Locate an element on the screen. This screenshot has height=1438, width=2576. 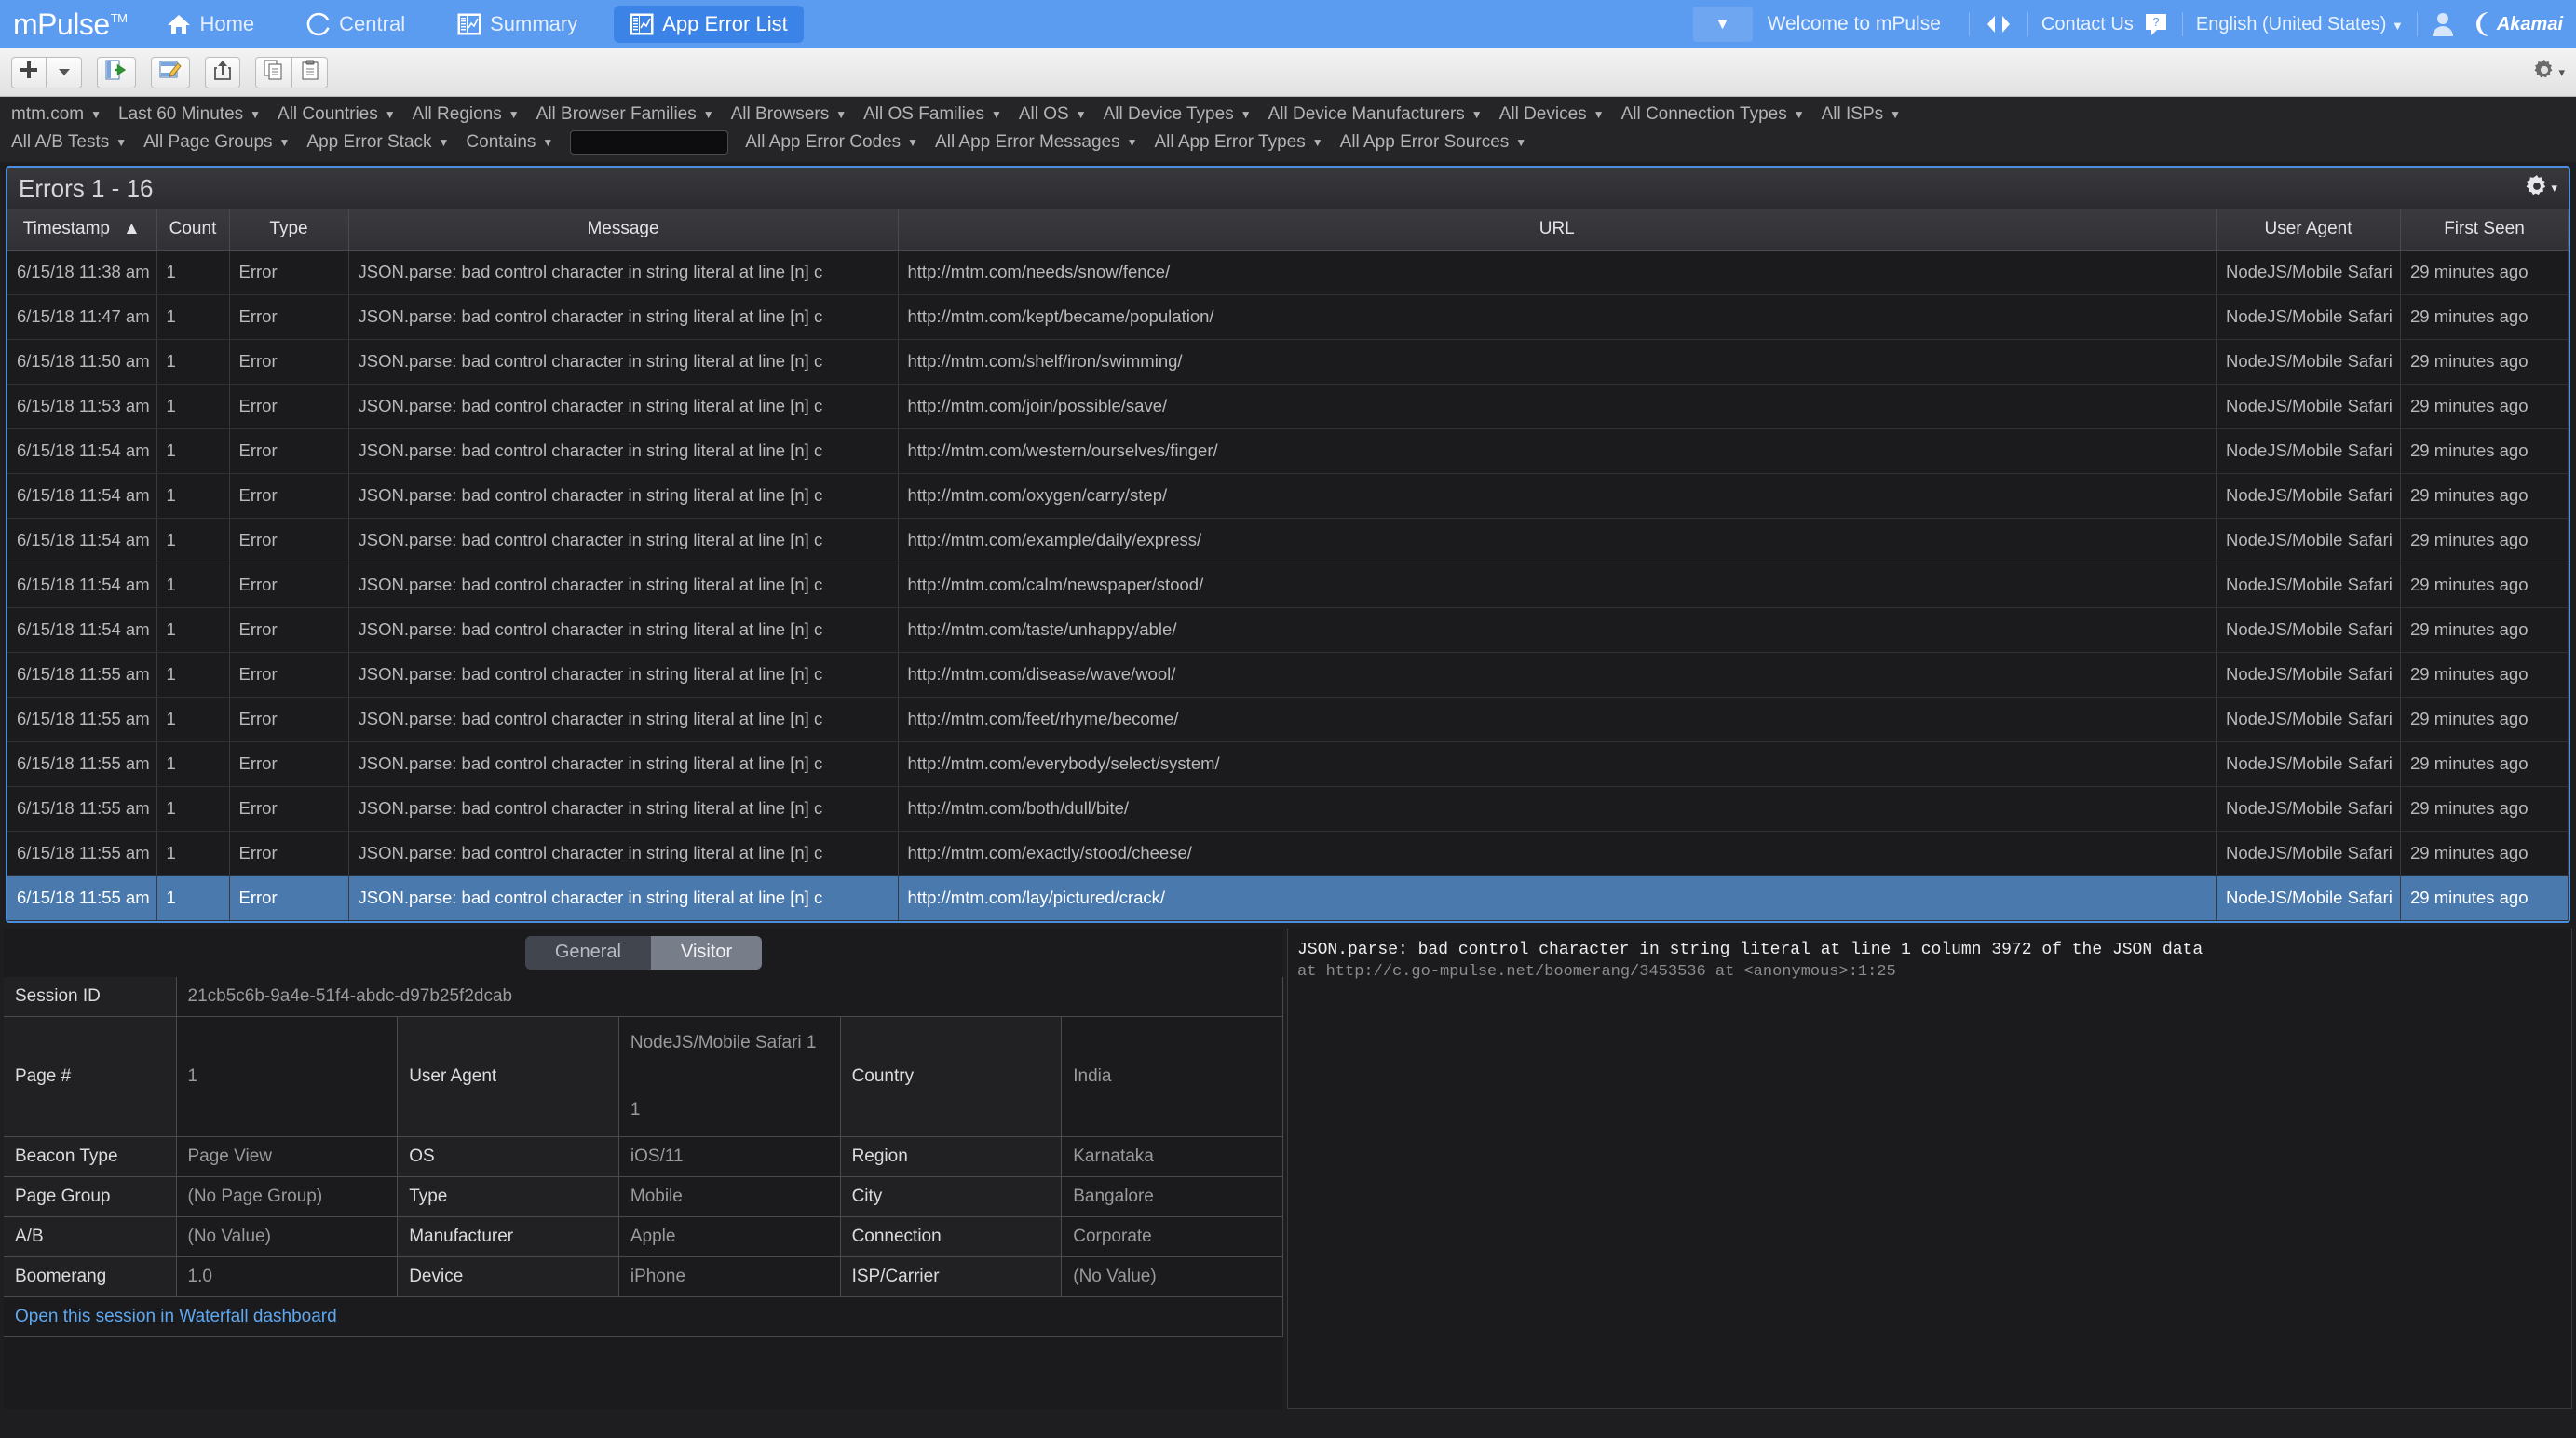
open-dashboard-button is located at coordinates (116, 72).